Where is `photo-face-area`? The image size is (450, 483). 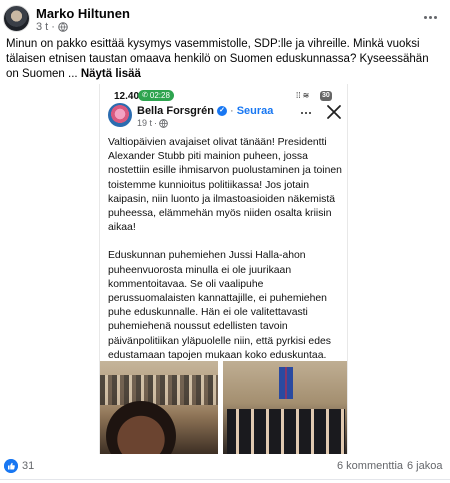 photo-face-area is located at coordinates (141, 427).